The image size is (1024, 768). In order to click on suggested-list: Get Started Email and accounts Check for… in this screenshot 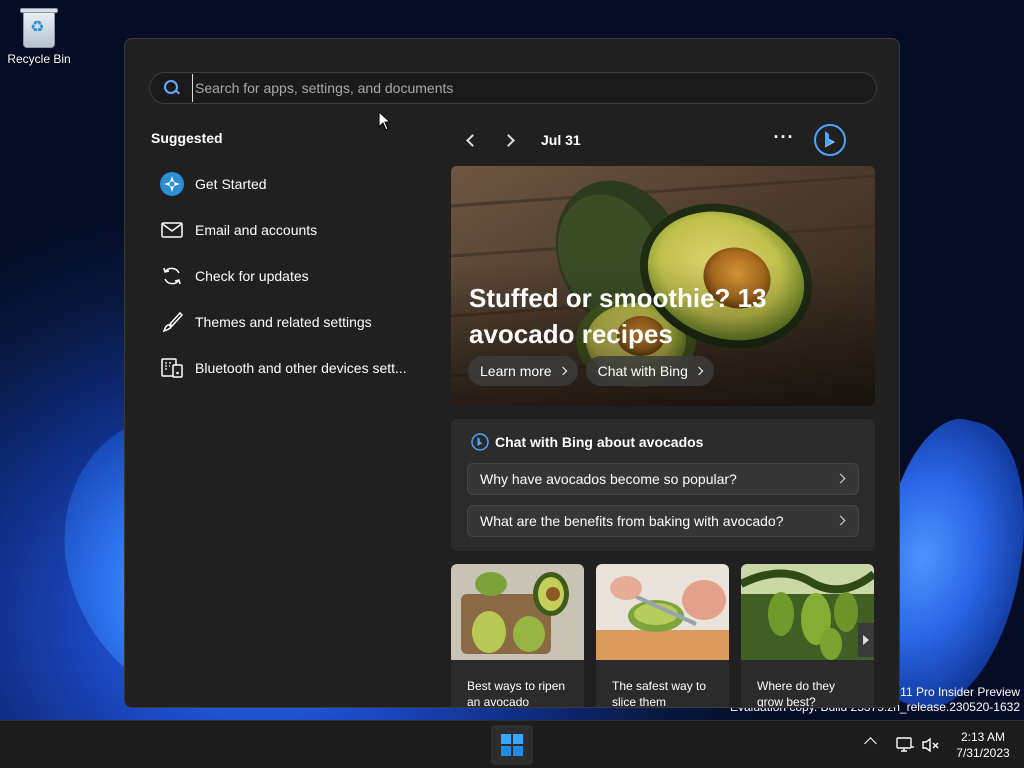, I will do `click(296, 276)`.